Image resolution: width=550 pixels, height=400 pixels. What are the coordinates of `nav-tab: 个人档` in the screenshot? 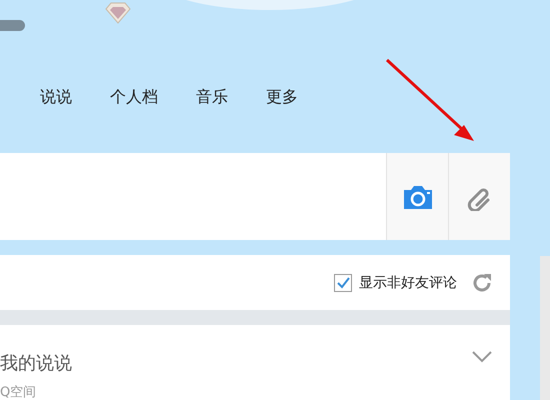 It's located at (134, 97).